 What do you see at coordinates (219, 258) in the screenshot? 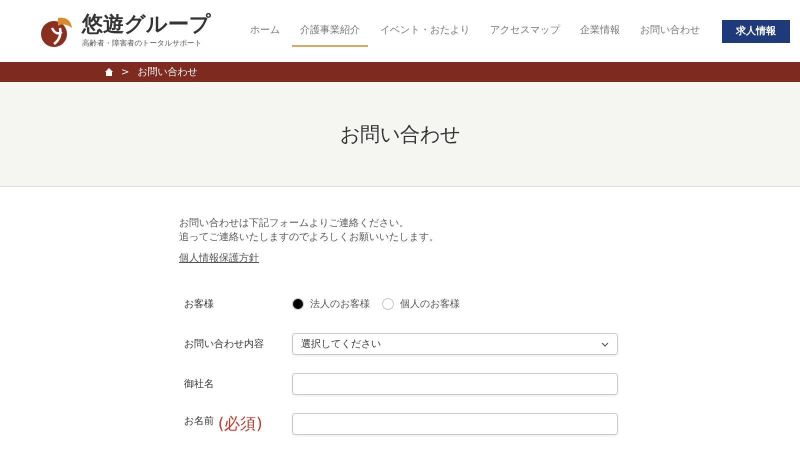
I see `privacy-link: 個人情報保護方針` at bounding box center [219, 258].